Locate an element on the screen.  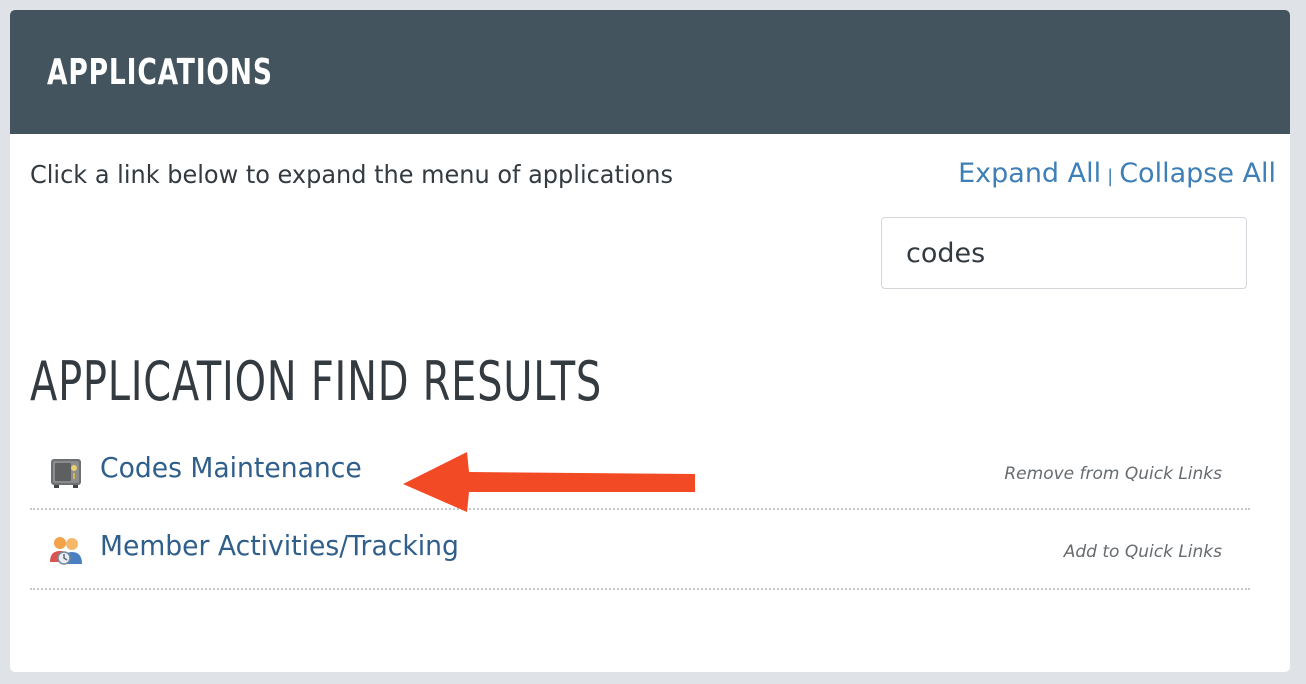
remove-quick-link: Remove from Quick Links is located at coordinates (1113, 474).